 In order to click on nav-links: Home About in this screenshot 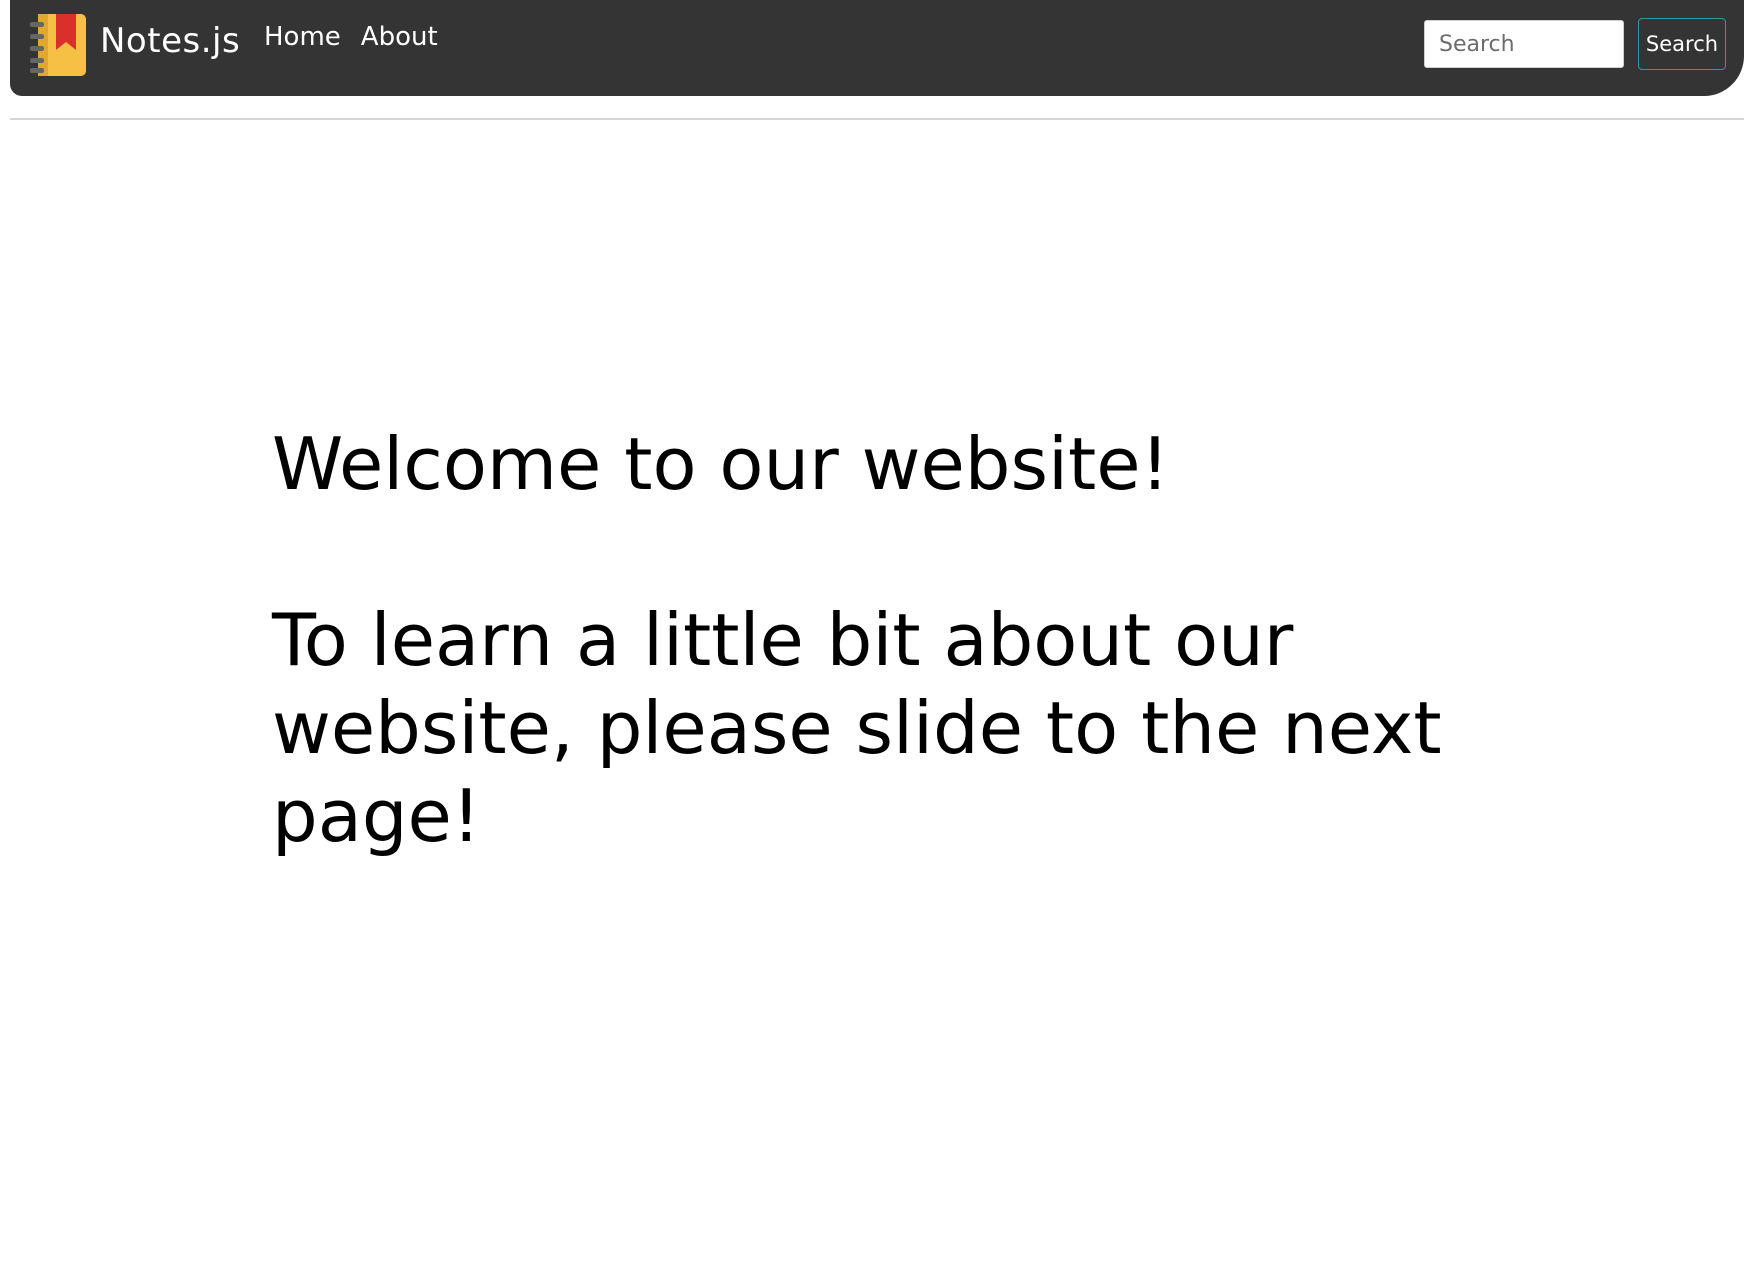, I will do `click(351, 37)`.